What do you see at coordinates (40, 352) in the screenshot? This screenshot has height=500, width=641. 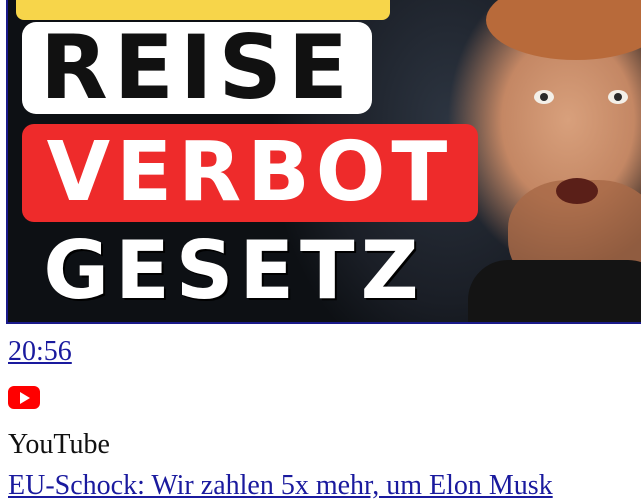 I see `video-duration-link: 20:56` at bounding box center [40, 352].